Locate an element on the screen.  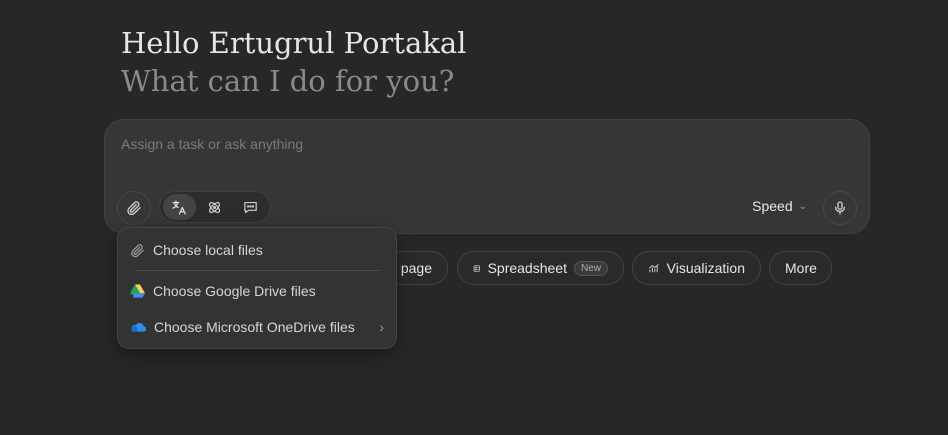
attach-button is located at coordinates (134, 208).